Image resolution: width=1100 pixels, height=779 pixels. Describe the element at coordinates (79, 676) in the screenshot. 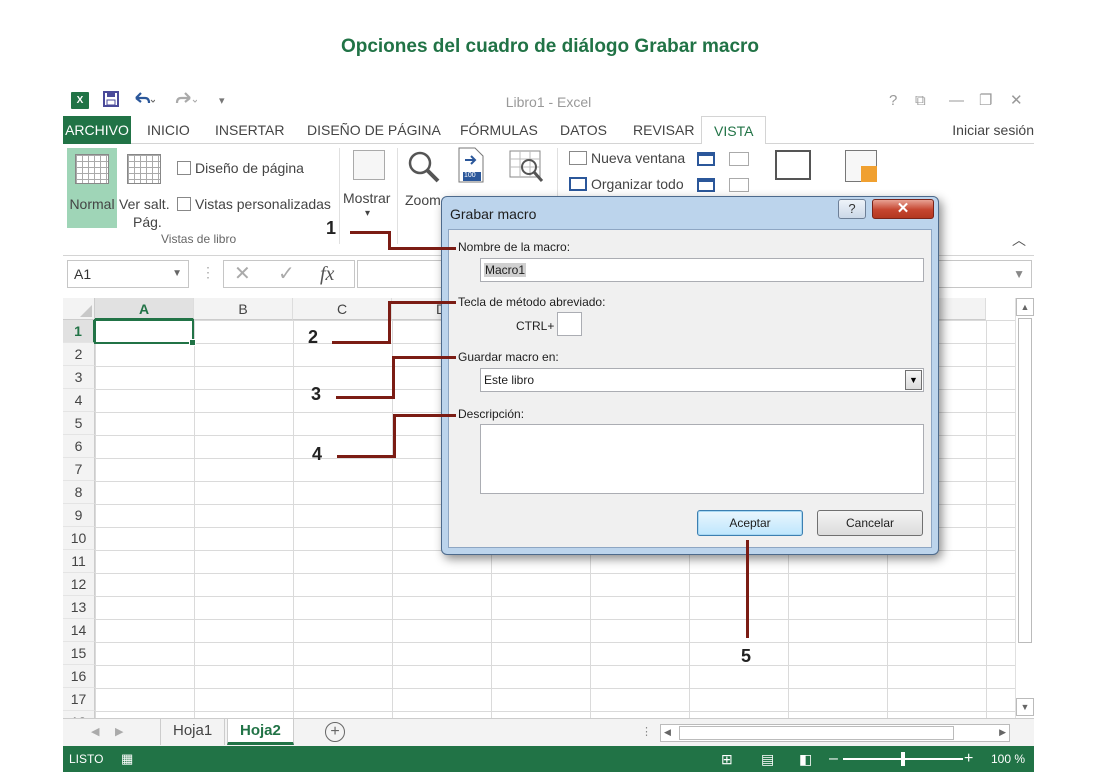

I see `row-header: 16` at that location.